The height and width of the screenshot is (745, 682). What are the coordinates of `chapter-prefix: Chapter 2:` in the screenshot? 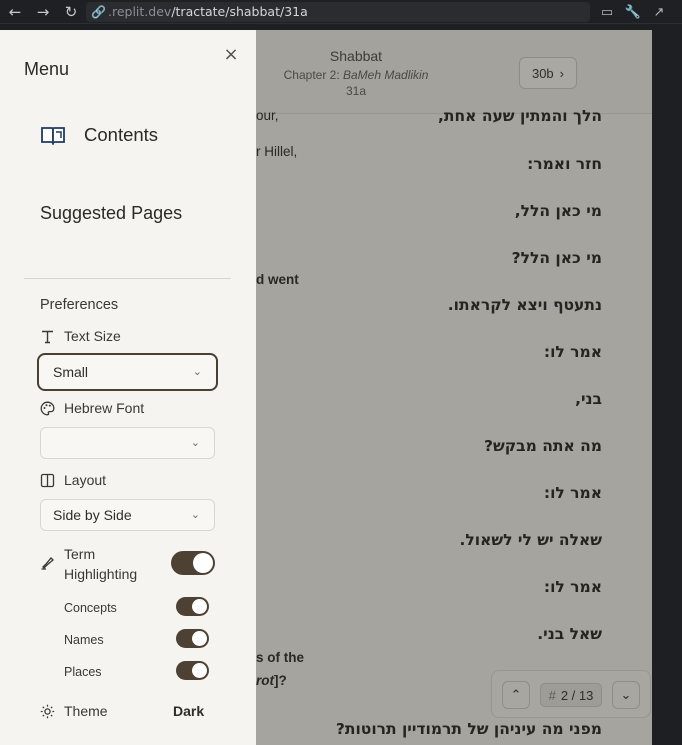 It's located at (313, 75).